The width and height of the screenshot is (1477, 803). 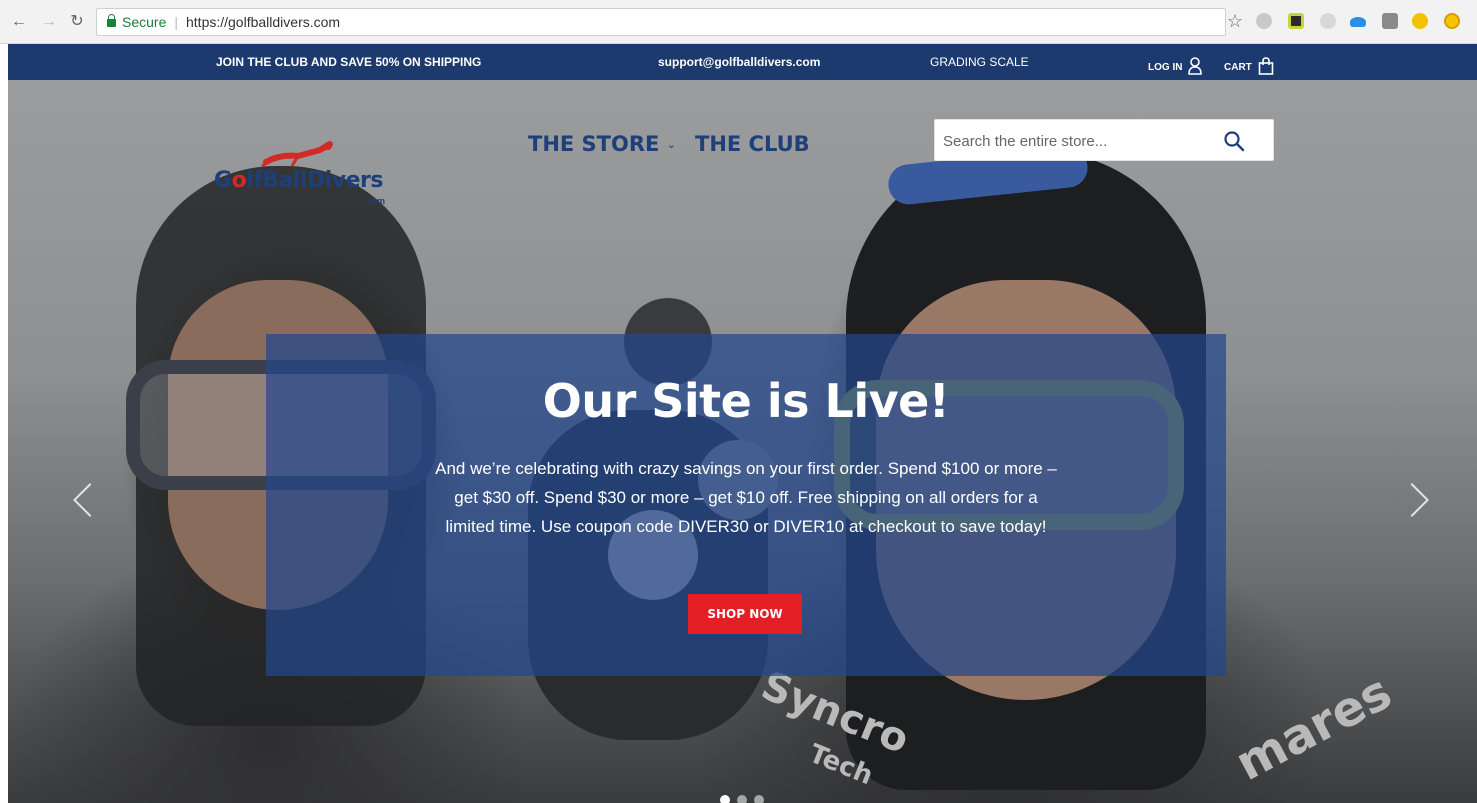 I want to click on hero-title: Our Site is Live!, so click(x=746, y=401).